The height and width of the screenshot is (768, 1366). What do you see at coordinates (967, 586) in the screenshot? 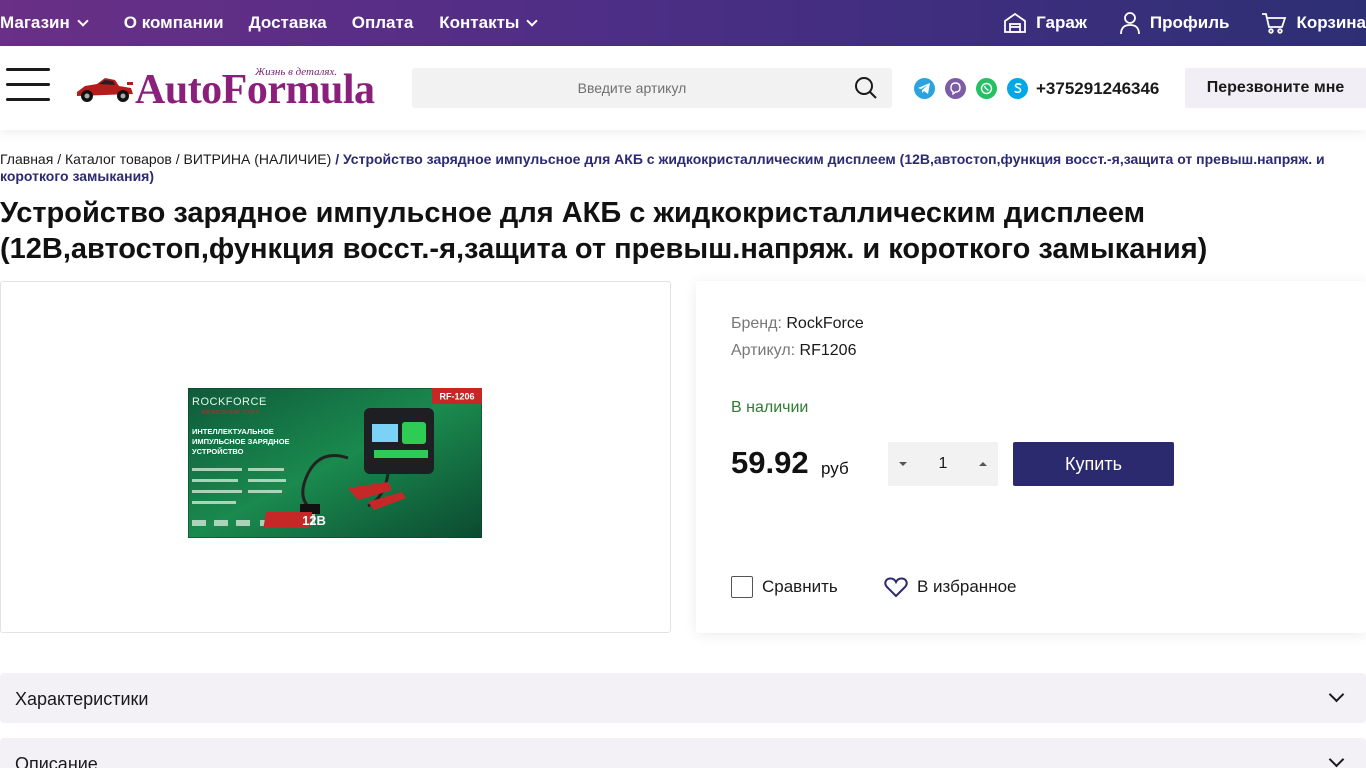
I see `favorite-label: В избранное` at bounding box center [967, 586].